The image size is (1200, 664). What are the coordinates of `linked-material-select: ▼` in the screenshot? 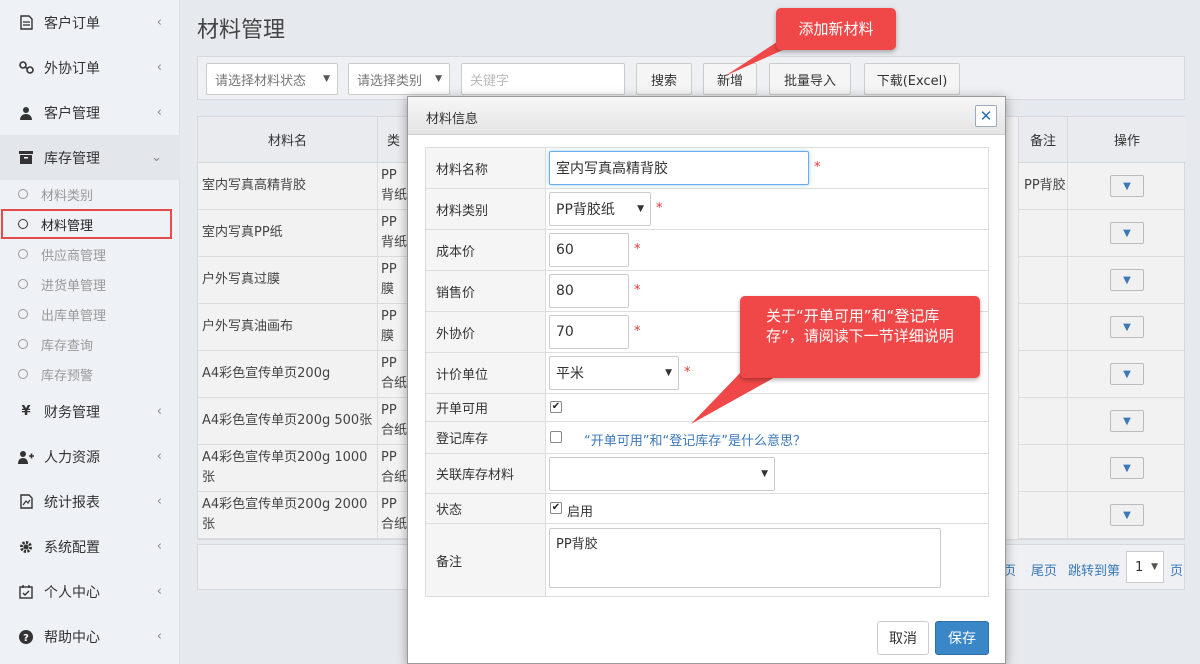 It's located at (662, 474).